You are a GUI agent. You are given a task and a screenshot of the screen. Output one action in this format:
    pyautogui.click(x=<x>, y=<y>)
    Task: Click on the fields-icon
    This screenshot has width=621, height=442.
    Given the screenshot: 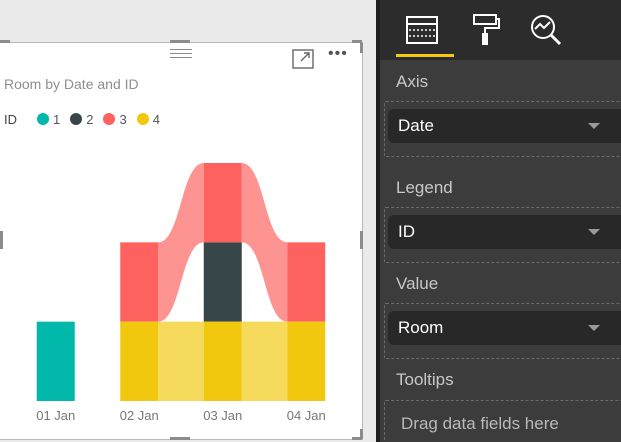 What is the action you would take?
    pyautogui.click(x=422, y=30)
    